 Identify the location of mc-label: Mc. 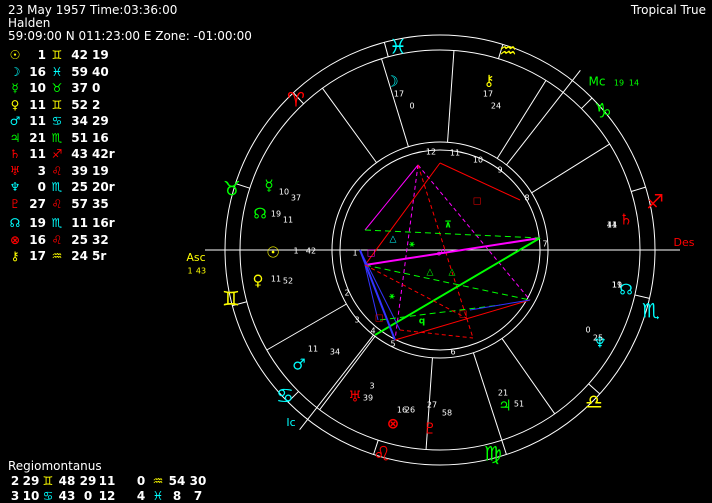
(597, 82).